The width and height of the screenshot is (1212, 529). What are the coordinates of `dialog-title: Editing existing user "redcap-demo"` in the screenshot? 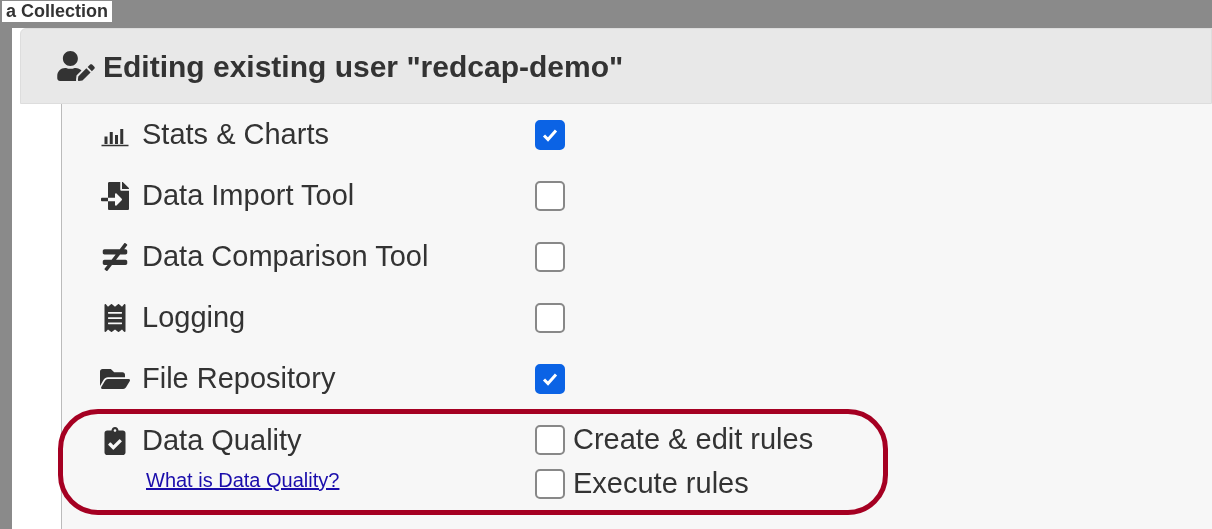 It's located at (363, 66).